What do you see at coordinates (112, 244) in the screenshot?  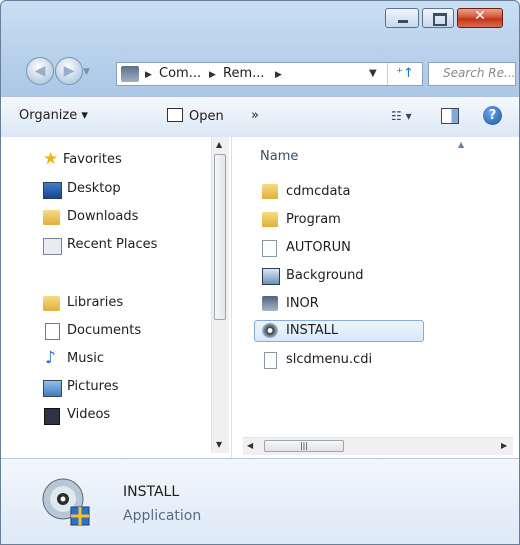 I see `nav-item-label: Recent Places` at bounding box center [112, 244].